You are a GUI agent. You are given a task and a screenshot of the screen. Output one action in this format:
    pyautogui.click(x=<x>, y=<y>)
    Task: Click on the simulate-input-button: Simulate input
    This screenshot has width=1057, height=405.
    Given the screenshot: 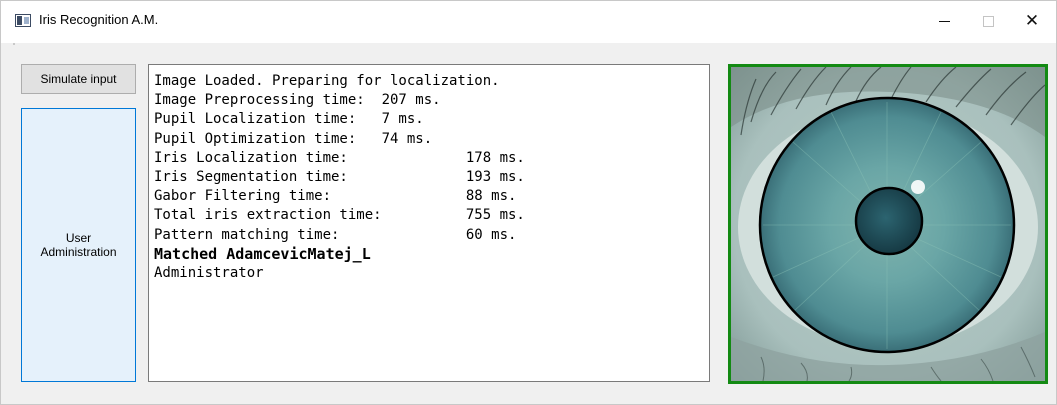 What is the action you would take?
    pyautogui.click(x=78, y=79)
    